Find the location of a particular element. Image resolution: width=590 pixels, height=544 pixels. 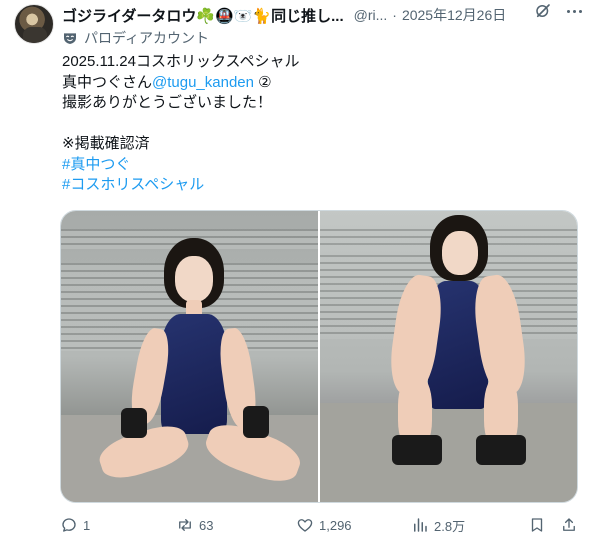

like-count: 1,296 is located at coordinates (335, 525).